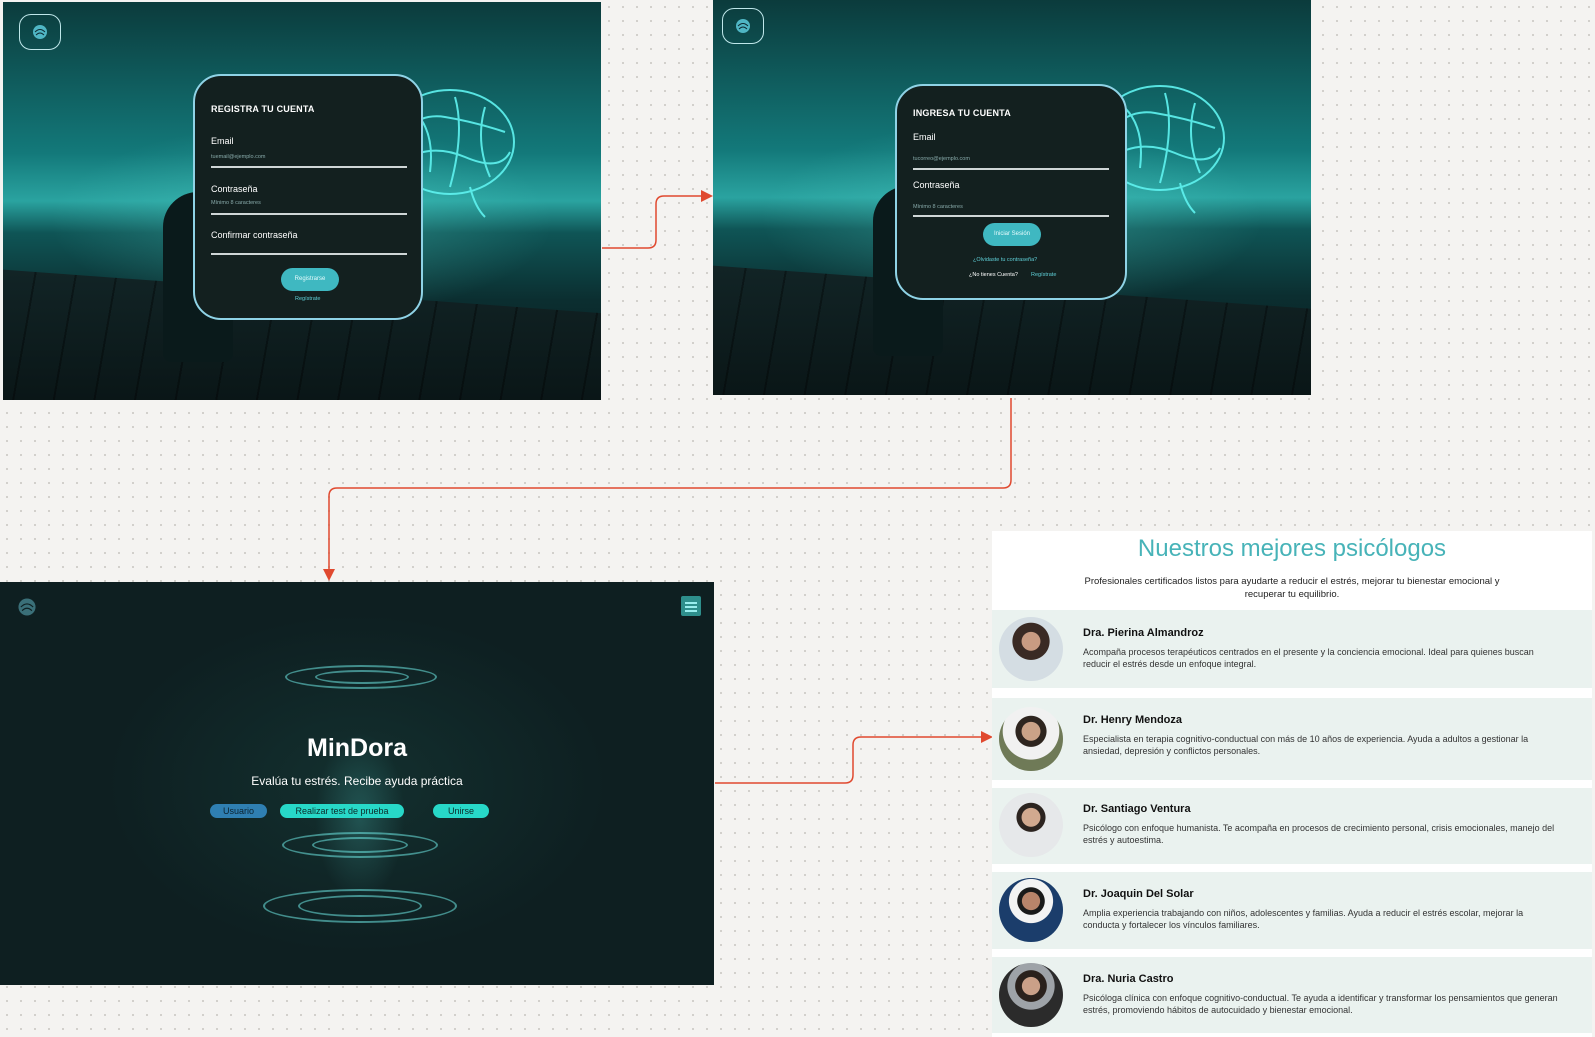  Describe the element at coordinates (1005, 260) in the screenshot. I see `forgot-password-link: ¿Olvidaste tu contraseña?` at that location.